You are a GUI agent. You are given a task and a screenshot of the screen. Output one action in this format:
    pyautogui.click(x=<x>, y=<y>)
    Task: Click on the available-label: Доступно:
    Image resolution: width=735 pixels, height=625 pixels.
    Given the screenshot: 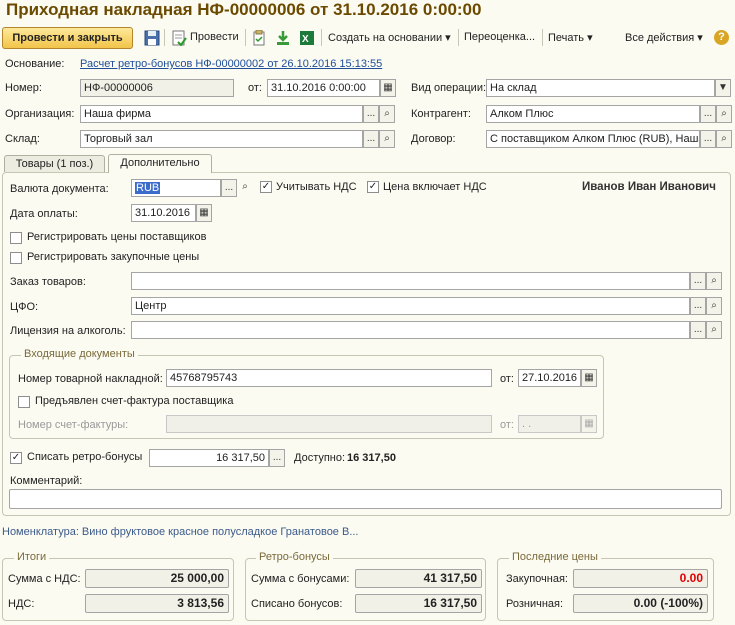 What is the action you would take?
    pyautogui.click(x=320, y=458)
    